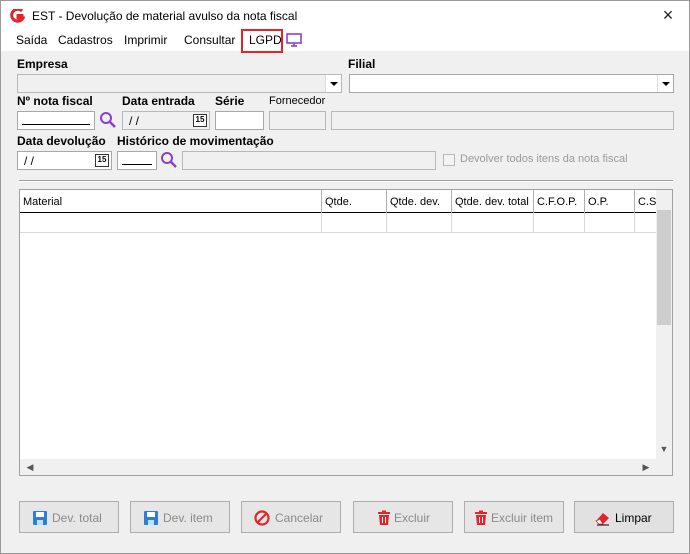 Image resolution: width=690 pixels, height=554 pixels. Describe the element at coordinates (137, 160) in the screenshot. I see `historico-code-input` at that location.